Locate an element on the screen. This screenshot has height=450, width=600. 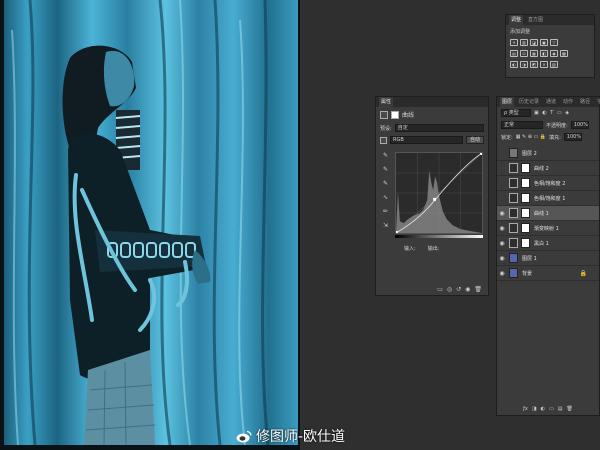
layer-row: 色相/饱和度 2 is located at coordinates (548, 183).